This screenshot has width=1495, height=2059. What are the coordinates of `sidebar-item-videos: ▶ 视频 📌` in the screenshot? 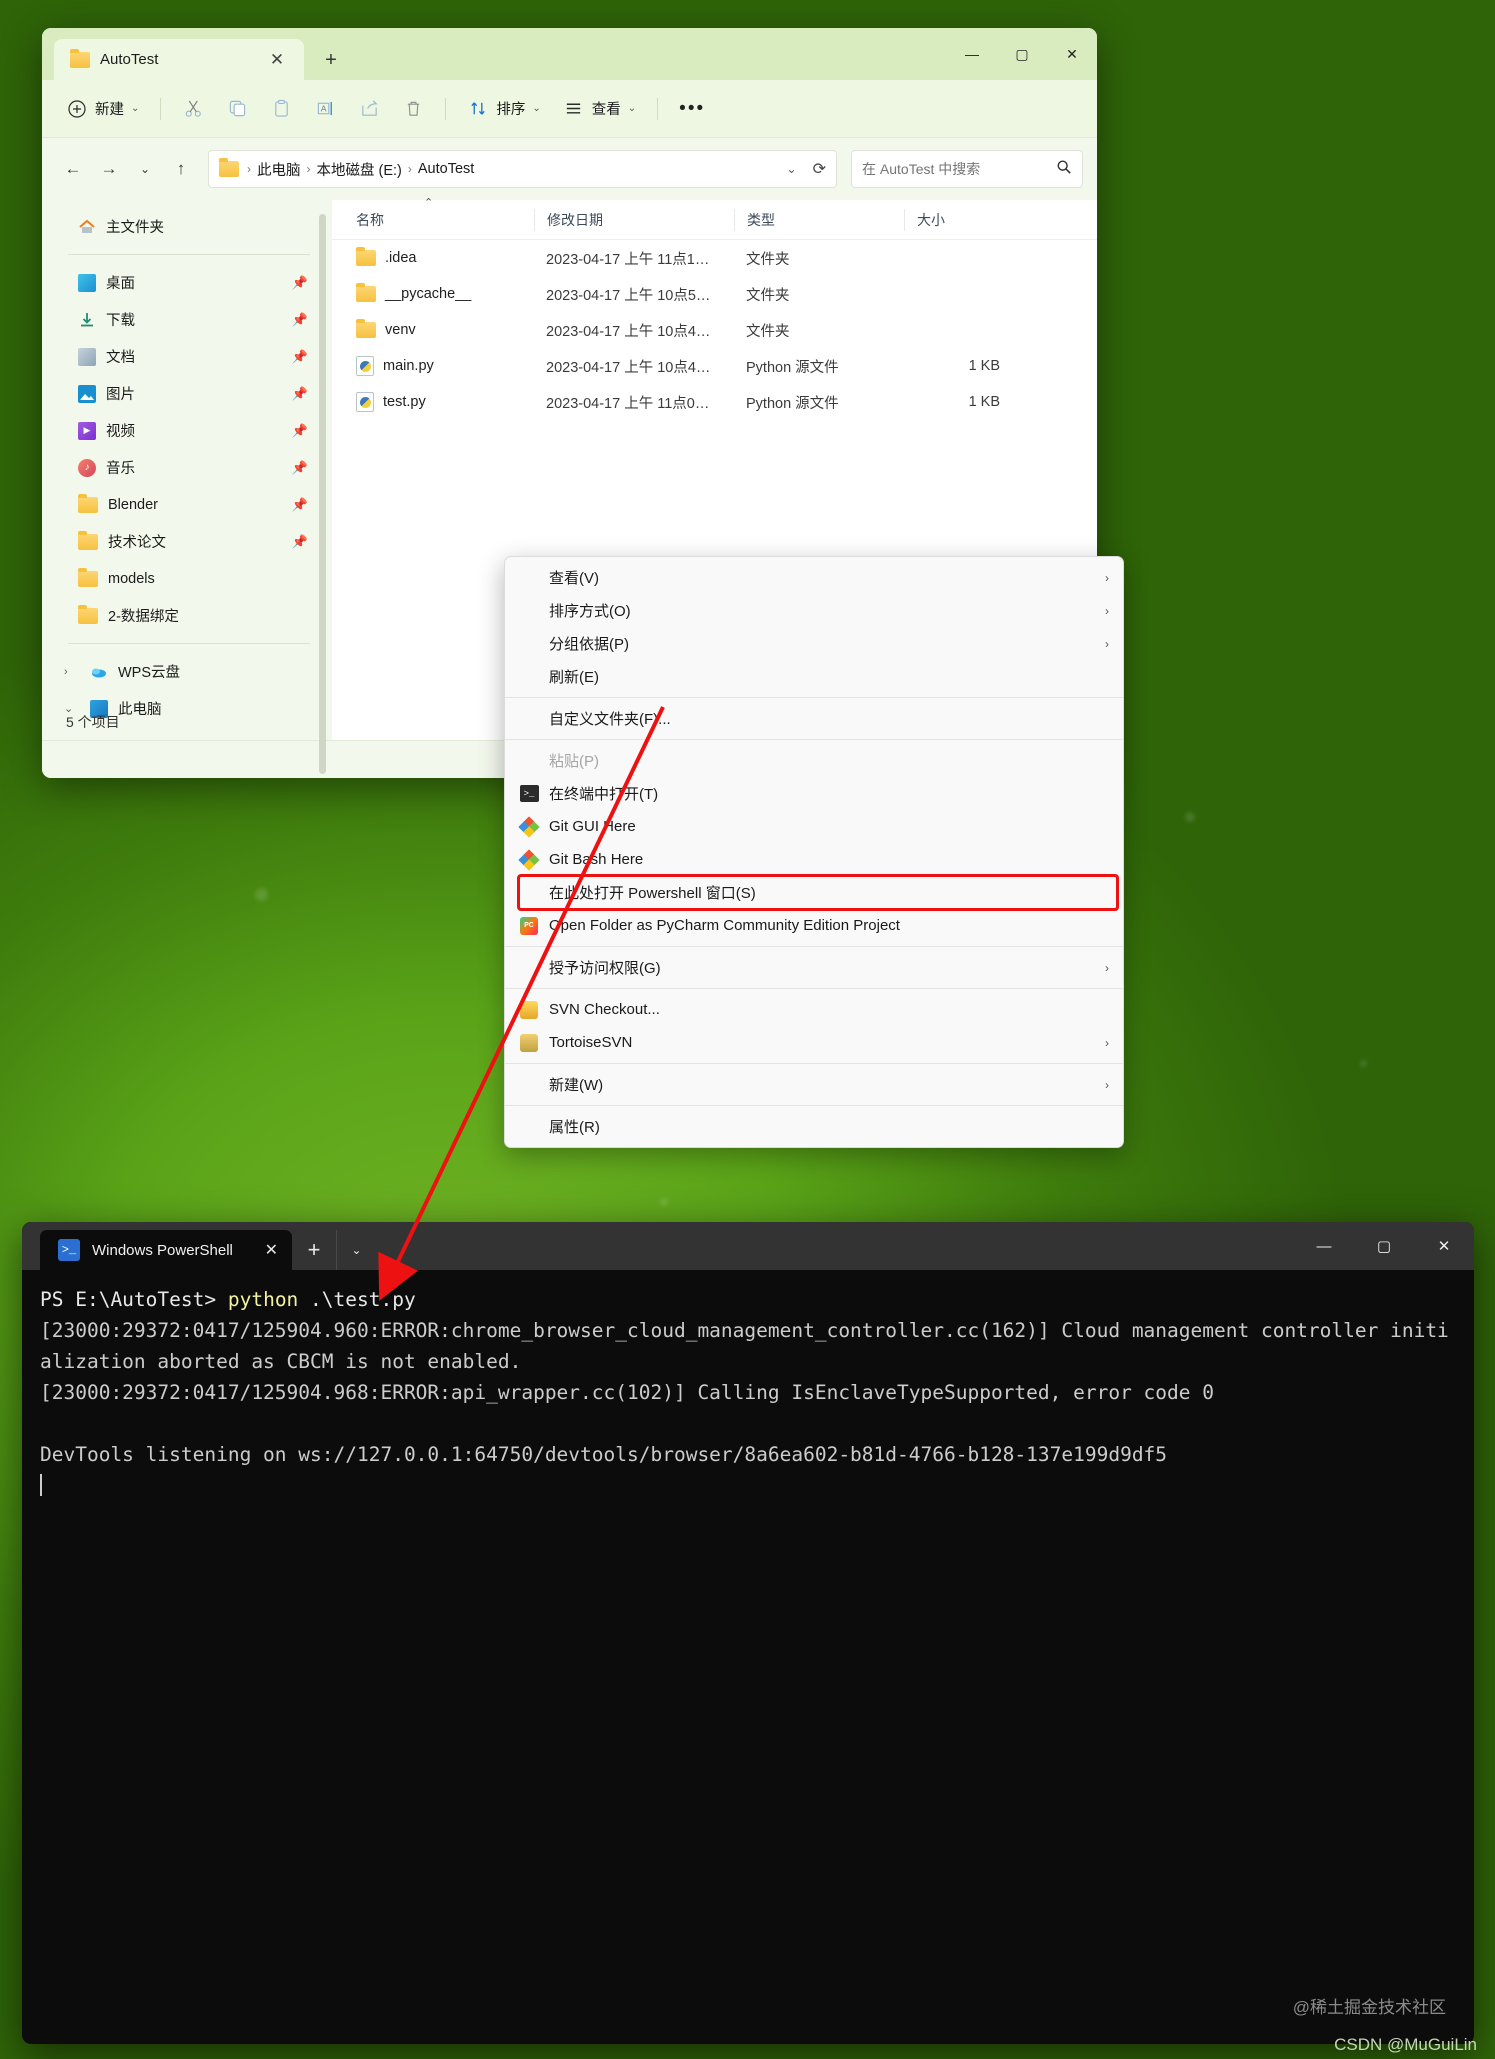 It's located at (187, 430).